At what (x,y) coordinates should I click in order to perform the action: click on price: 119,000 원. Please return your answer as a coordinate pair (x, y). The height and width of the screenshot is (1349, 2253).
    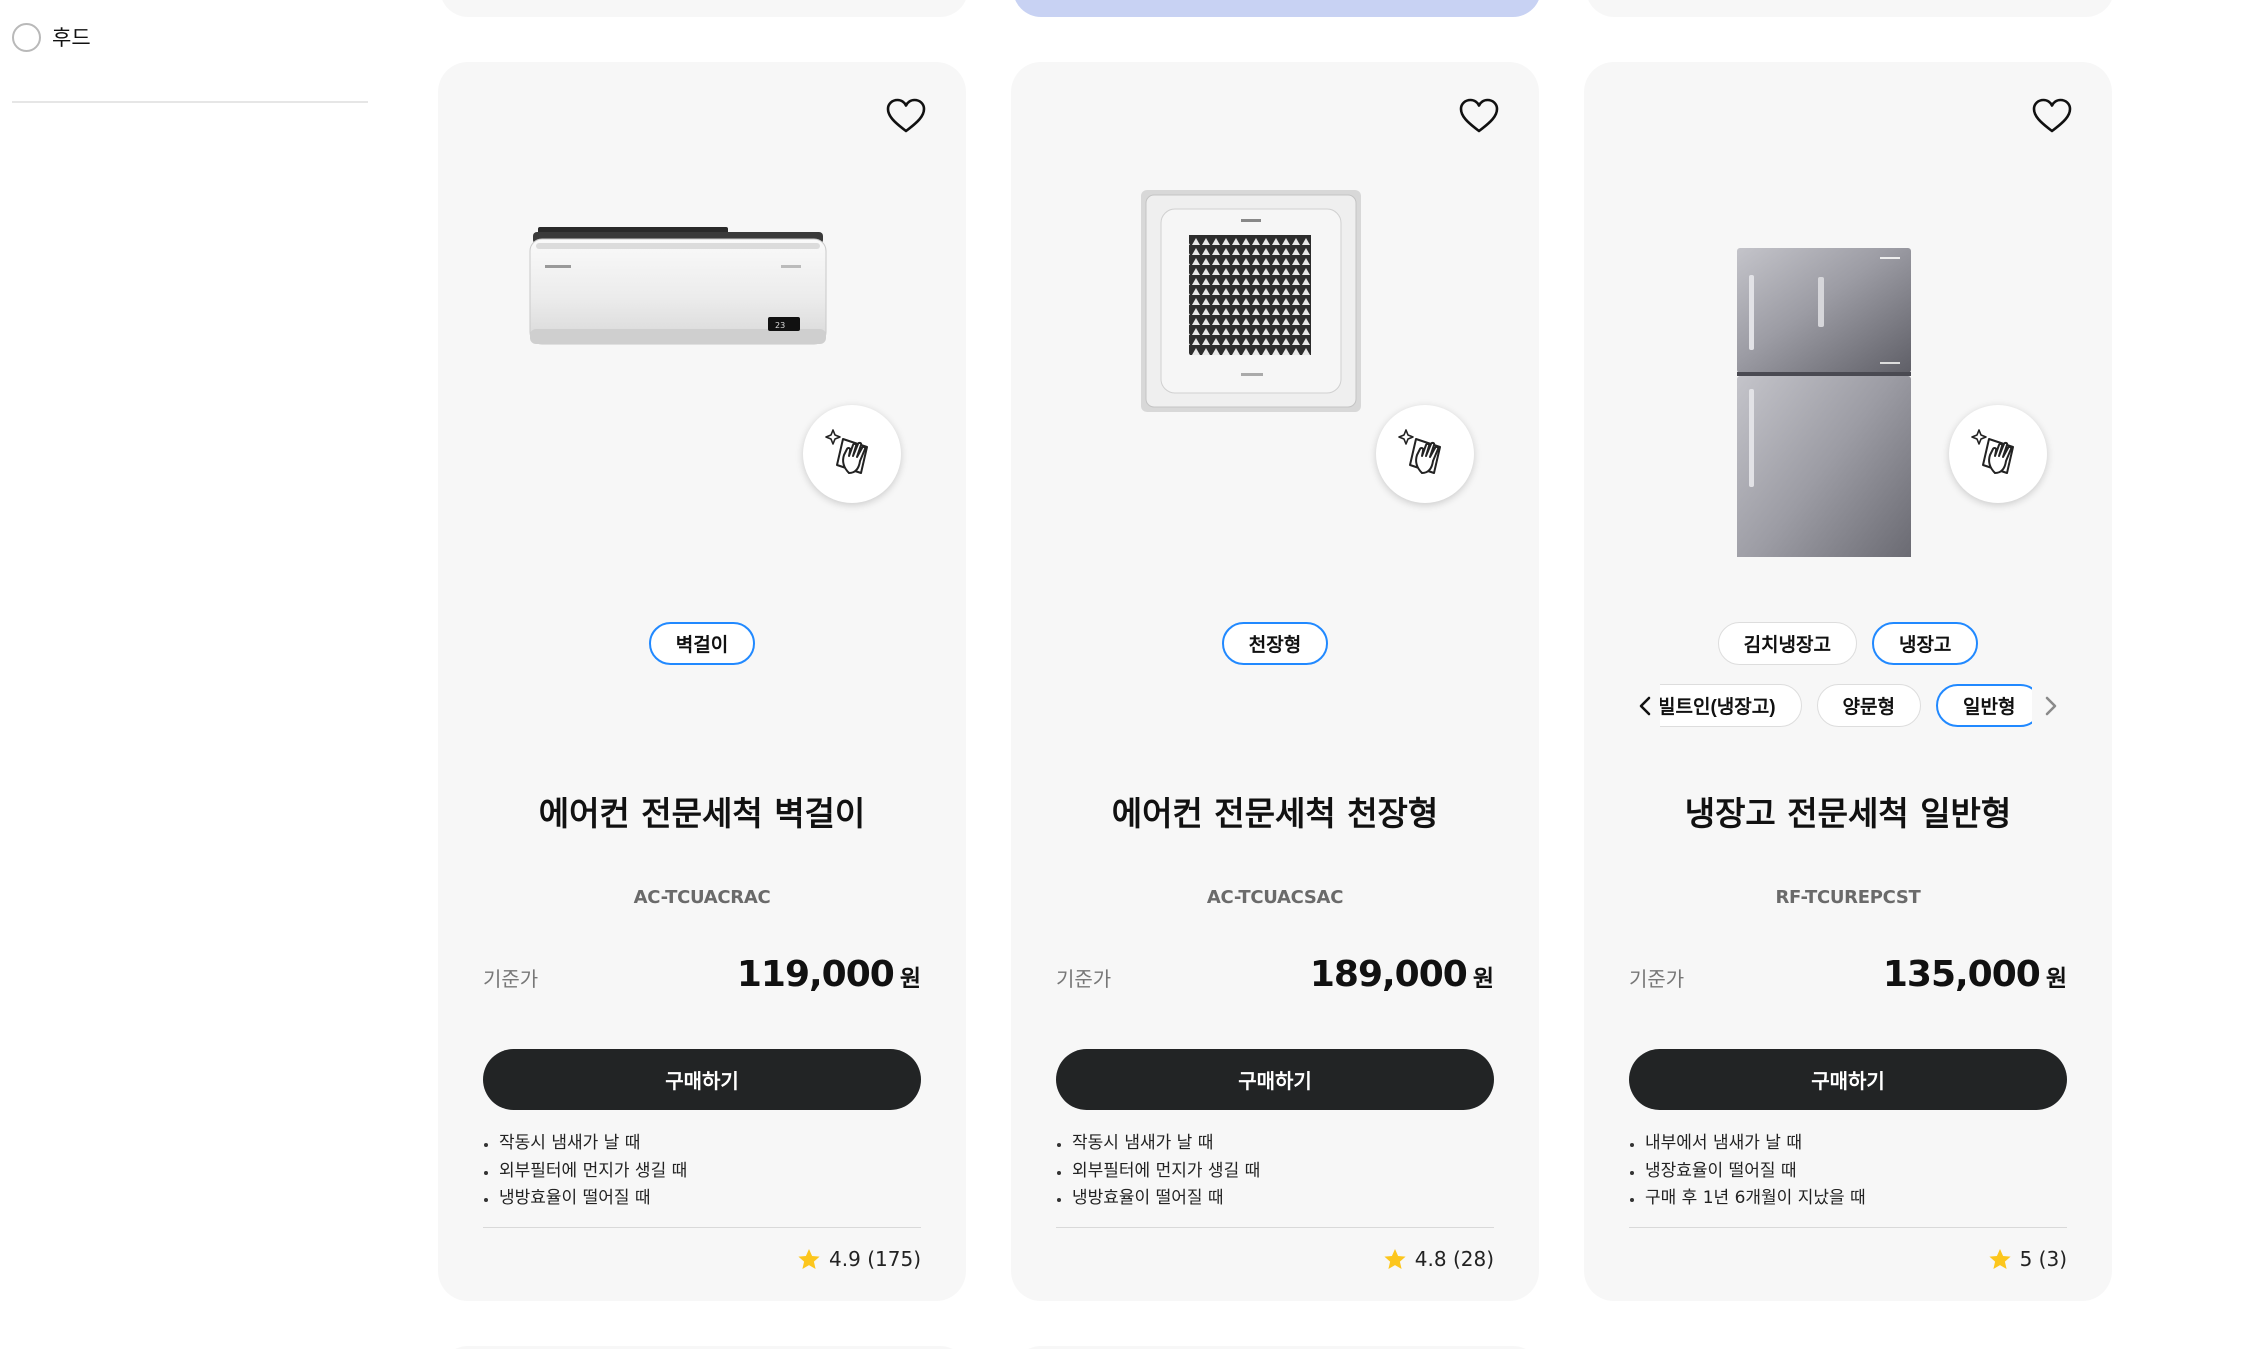
    Looking at the image, I should click on (829, 974).